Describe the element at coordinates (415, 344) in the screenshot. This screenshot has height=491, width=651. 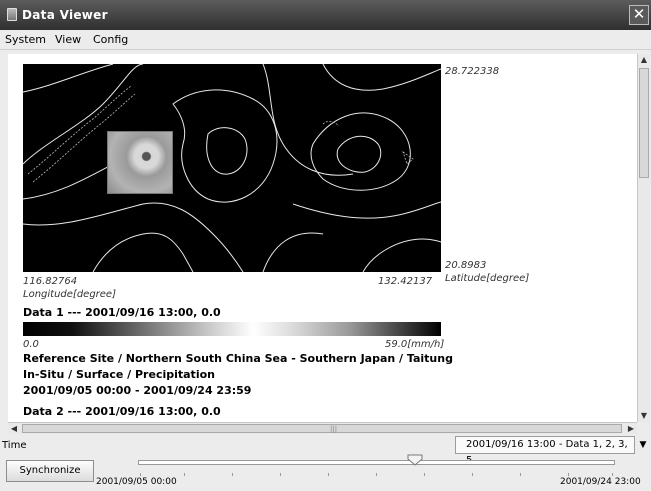
I see `scale-max-label: 59.0[mm/h]` at that location.